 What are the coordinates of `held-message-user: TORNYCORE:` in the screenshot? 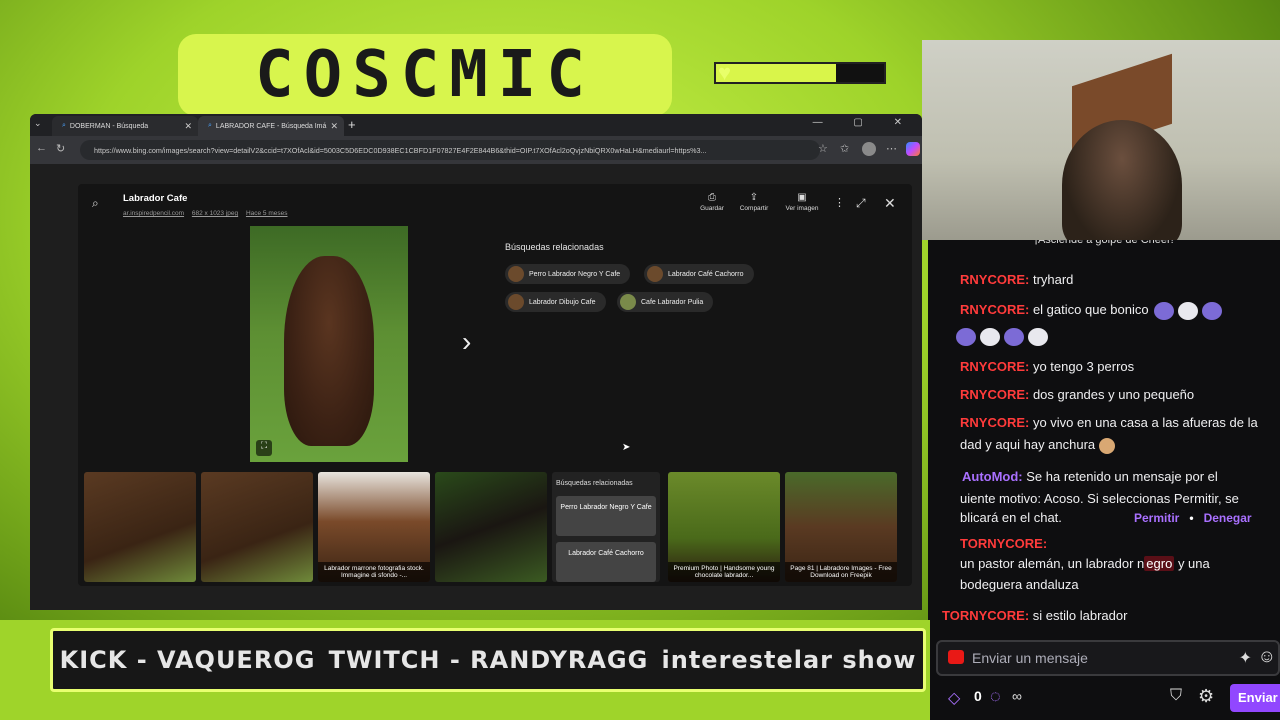 It's located at (1120, 543).